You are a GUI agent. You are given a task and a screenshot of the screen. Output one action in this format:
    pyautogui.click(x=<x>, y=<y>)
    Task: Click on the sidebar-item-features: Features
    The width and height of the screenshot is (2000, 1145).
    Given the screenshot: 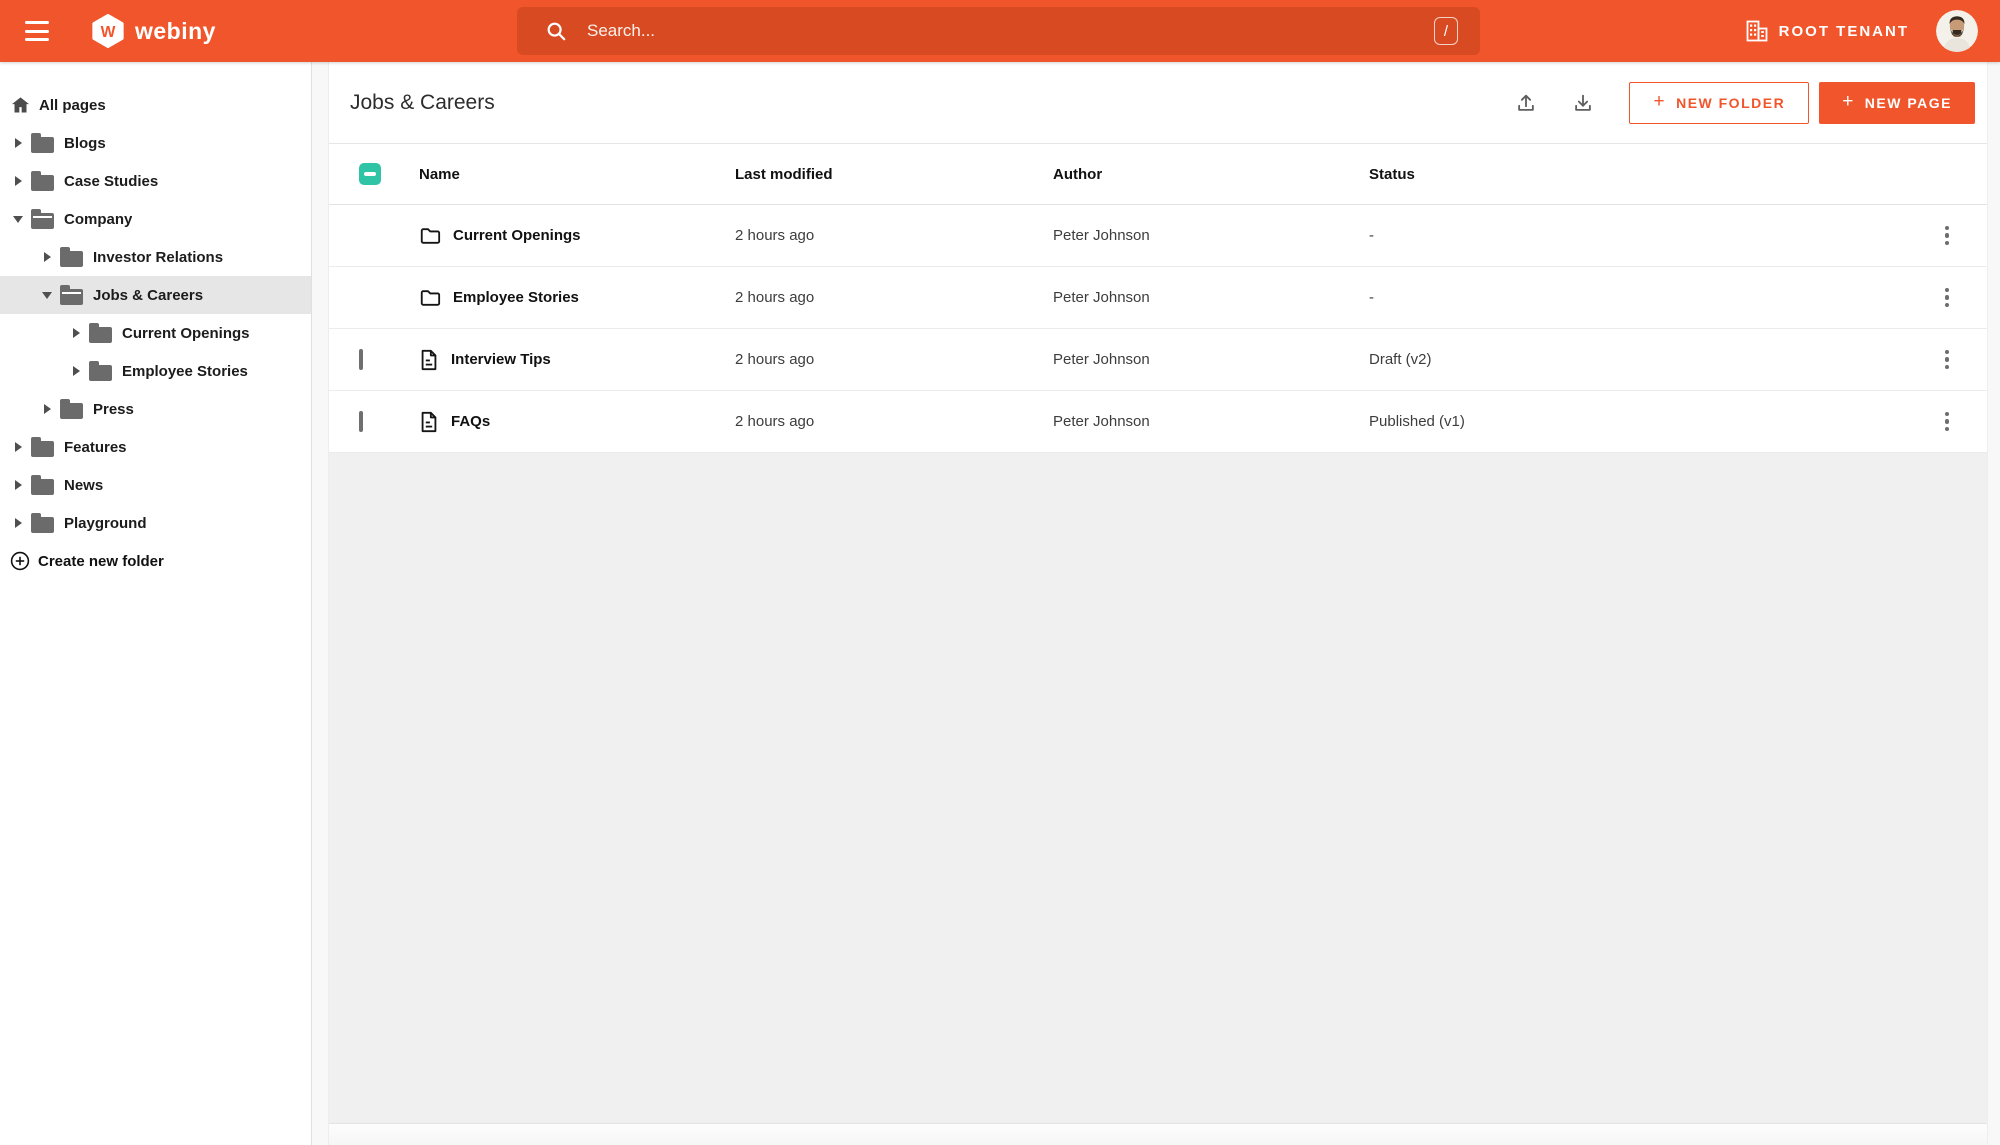 What is the action you would take?
    pyautogui.click(x=155, y=447)
    